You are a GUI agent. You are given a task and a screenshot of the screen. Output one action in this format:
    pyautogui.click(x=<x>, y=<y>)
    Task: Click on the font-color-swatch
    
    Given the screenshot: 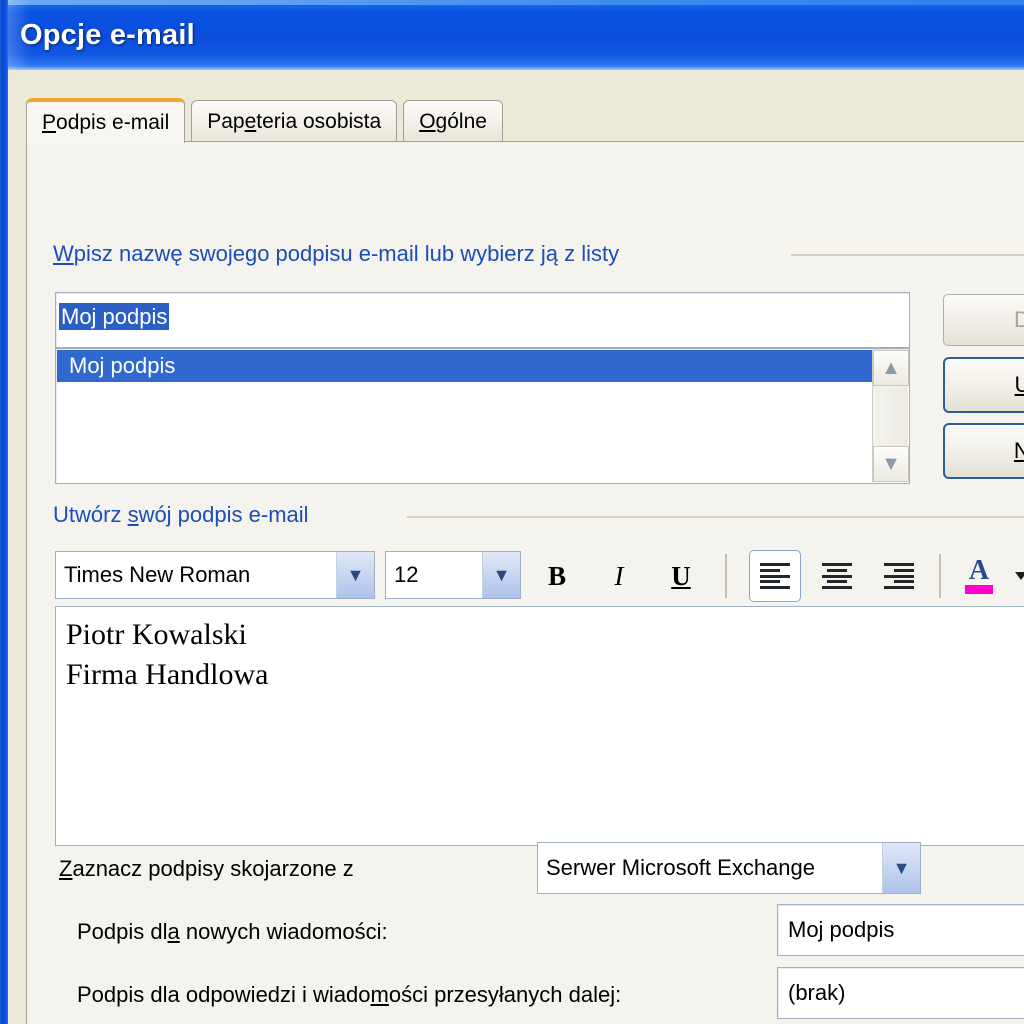 What is the action you would take?
    pyautogui.click(x=979, y=589)
    